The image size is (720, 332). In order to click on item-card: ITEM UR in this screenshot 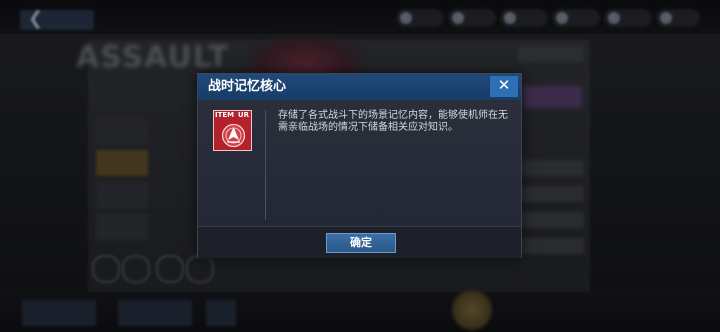, I will do `click(232, 130)`.